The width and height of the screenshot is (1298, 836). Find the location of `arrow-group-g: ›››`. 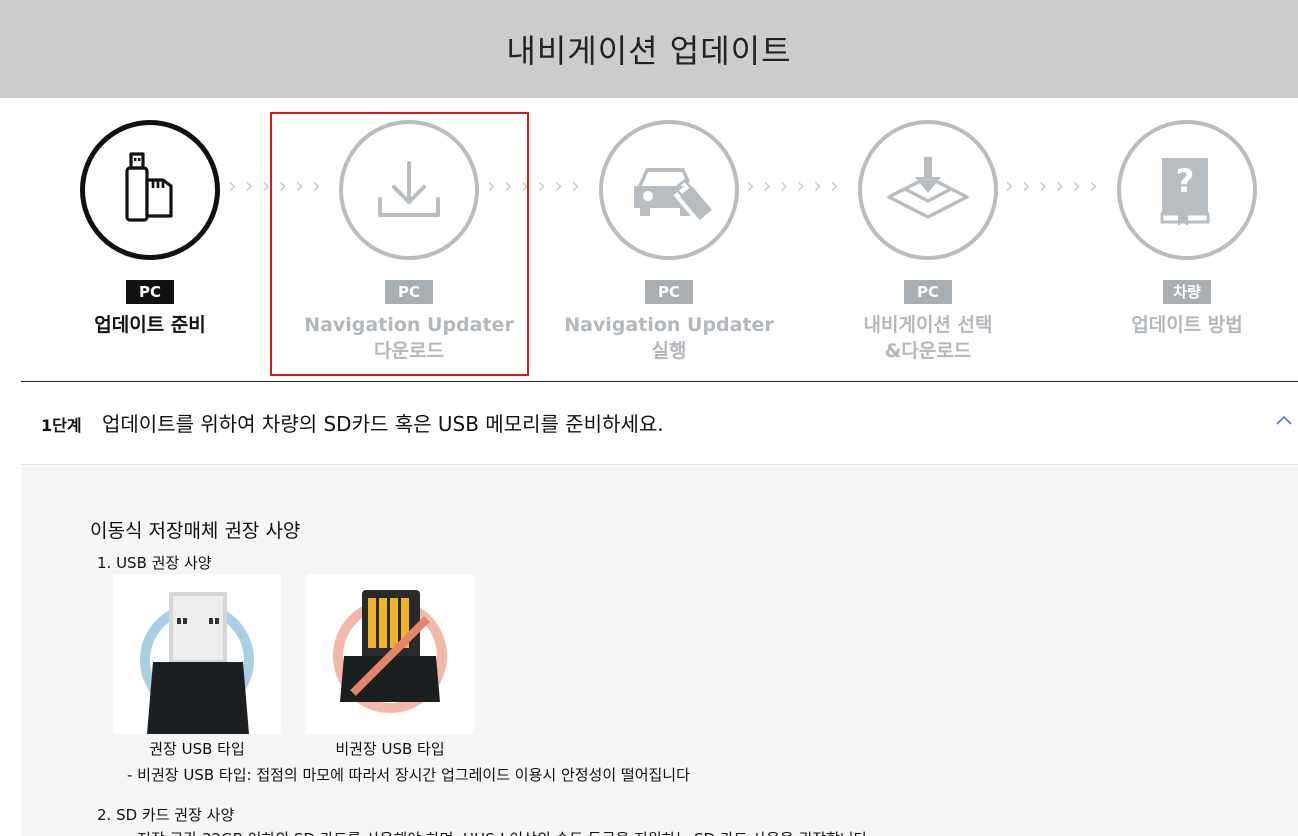

arrow-group-g: ››› is located at coordinates (1030, 186).